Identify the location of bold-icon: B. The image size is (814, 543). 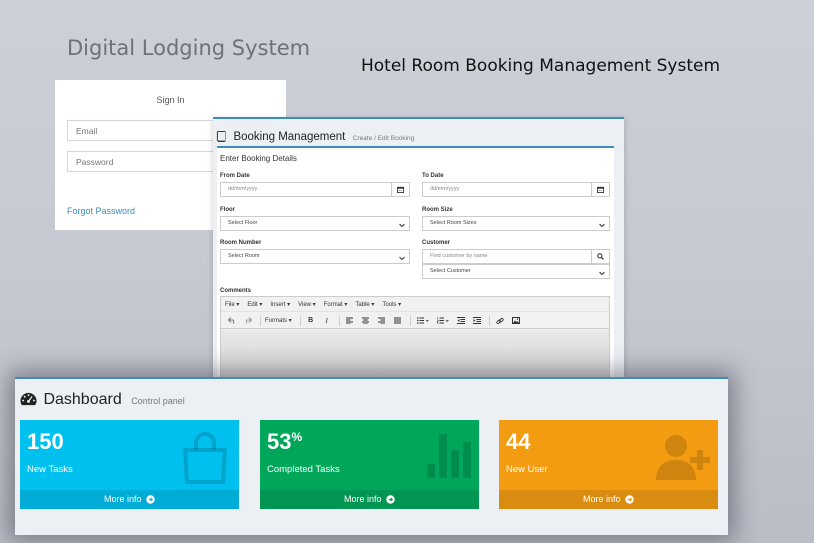
(311, 321).